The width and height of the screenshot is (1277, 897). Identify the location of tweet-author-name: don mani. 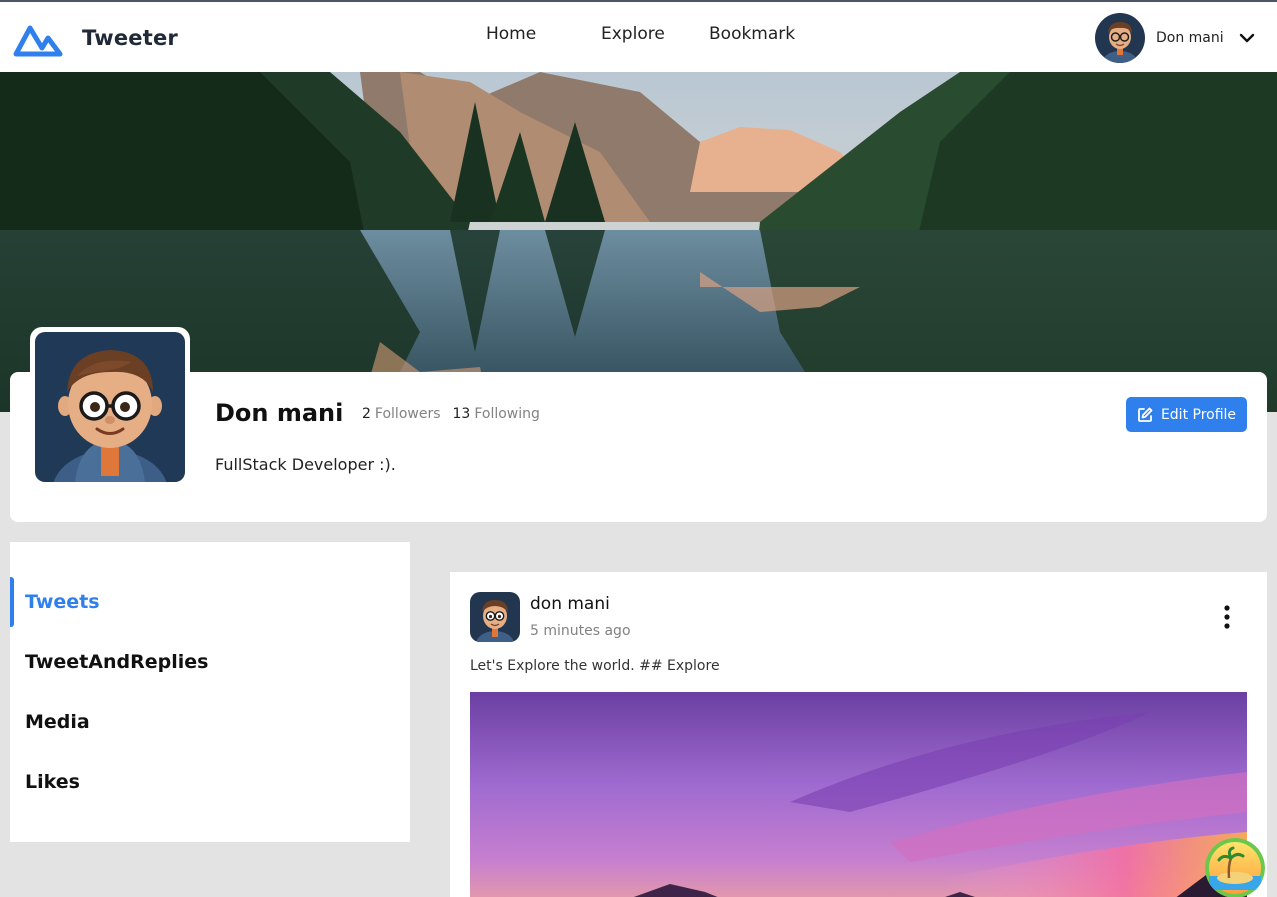
(570, 604).